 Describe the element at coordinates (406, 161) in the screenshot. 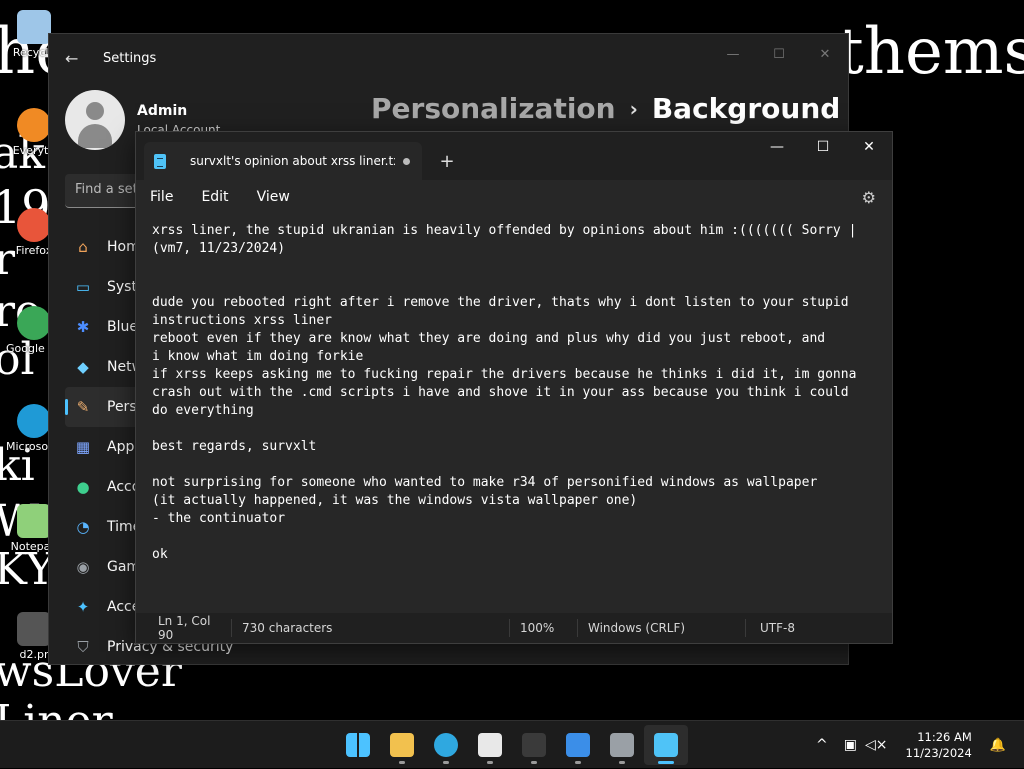

I see `unsaved-indicator-icon` at that location.